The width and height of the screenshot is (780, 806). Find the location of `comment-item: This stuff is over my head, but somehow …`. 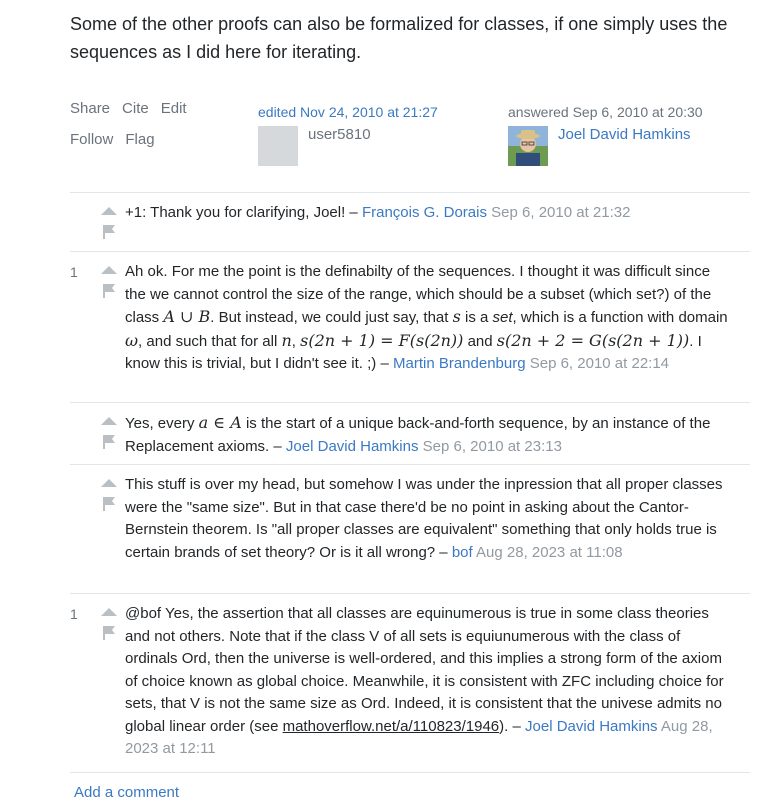

comment-item: This stuff is over my head, but somehow … is located at coordinates (410, 528).